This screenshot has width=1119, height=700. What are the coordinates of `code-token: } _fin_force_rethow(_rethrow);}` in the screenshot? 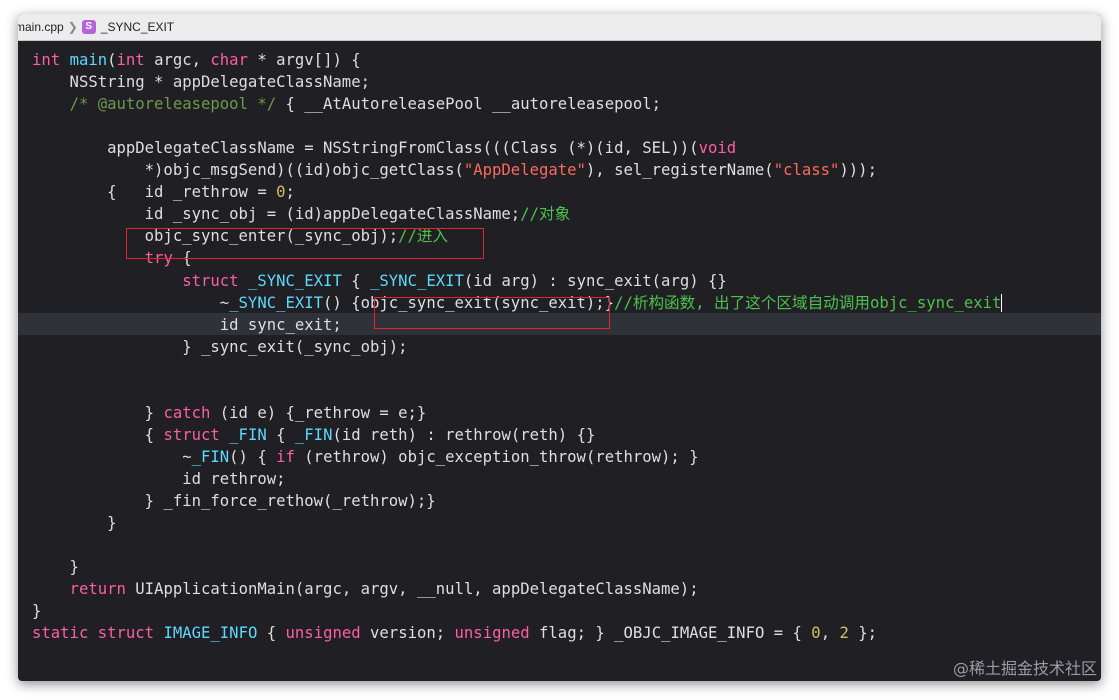 It's located at (234, 501).